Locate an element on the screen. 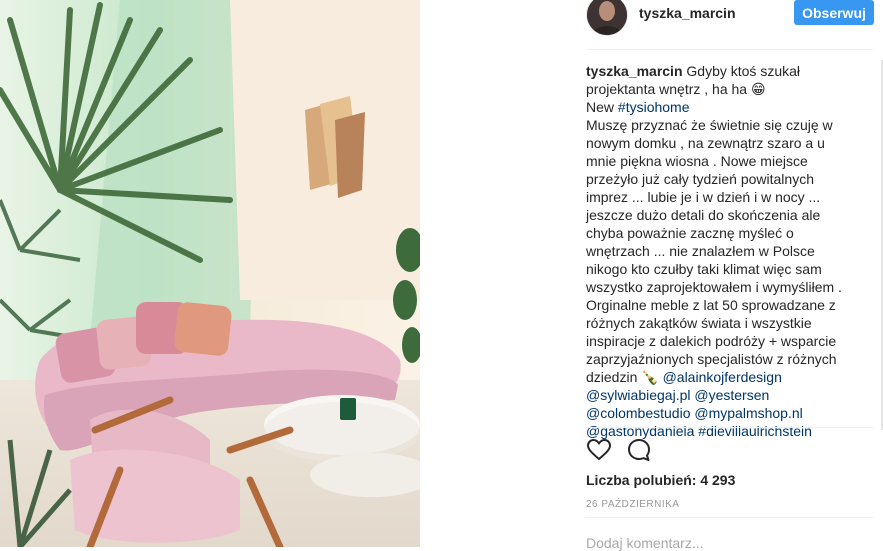 This screenshot has width=883, height=551. username: tyszka_marcin is located at coordinates (687, 13).